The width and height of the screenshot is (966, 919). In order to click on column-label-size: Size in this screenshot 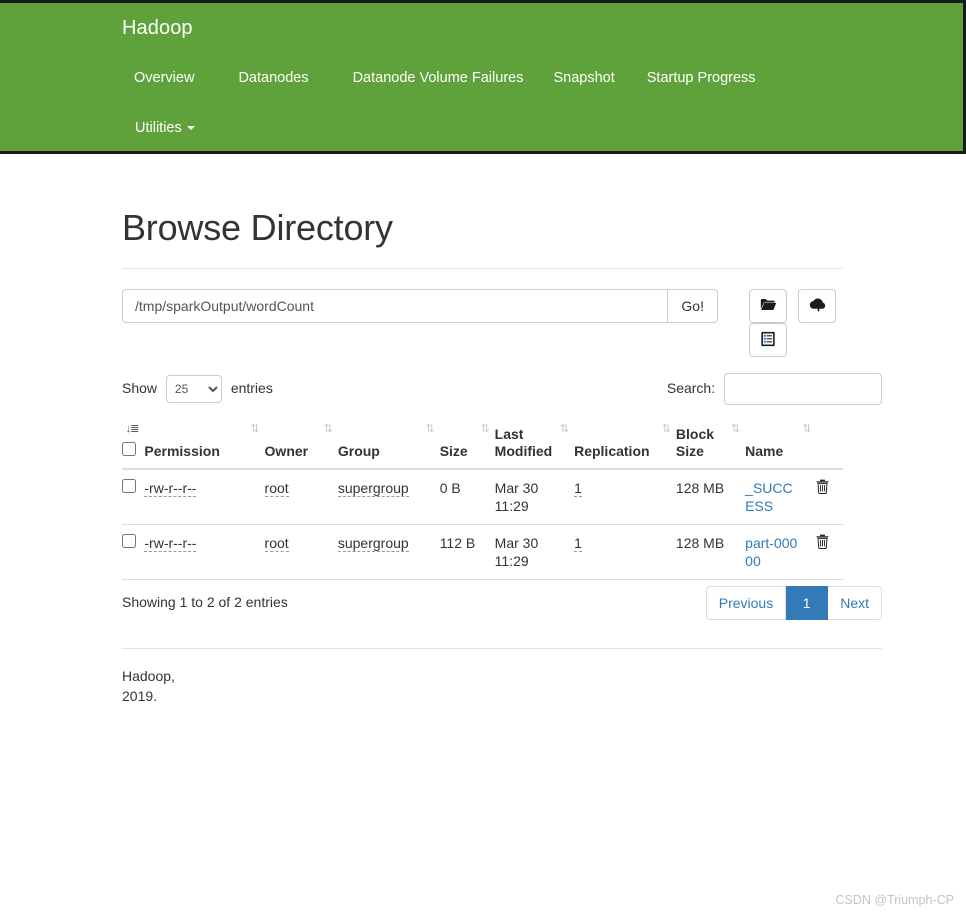, I will do `click(453, 451)`.